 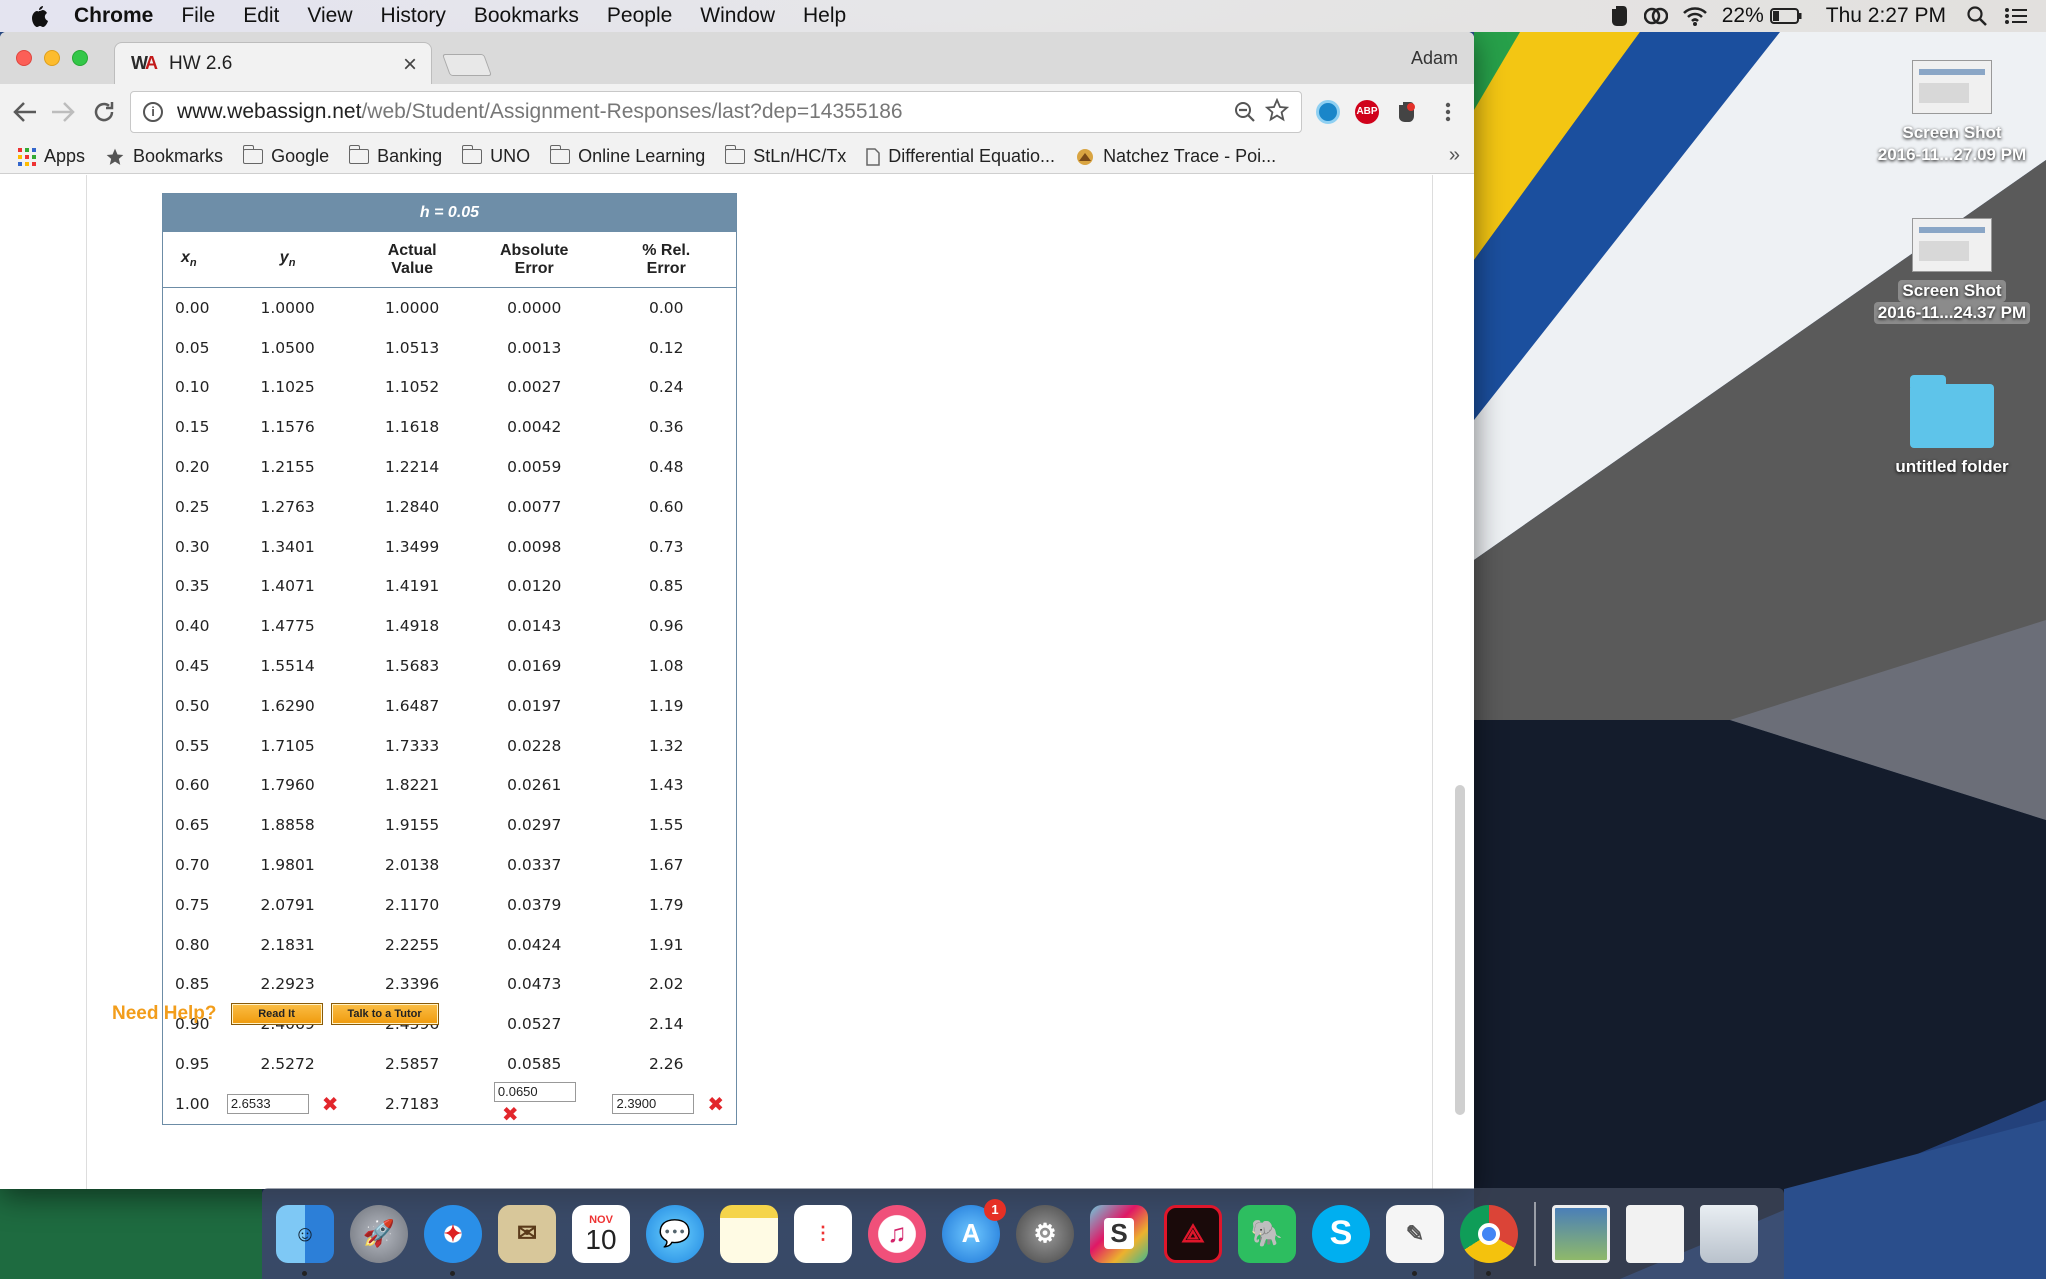 What do you see at coordinates (897, 1233) in the screenshot?
I see `itunes-icon: ♫` at bounding box center [897, 1233].